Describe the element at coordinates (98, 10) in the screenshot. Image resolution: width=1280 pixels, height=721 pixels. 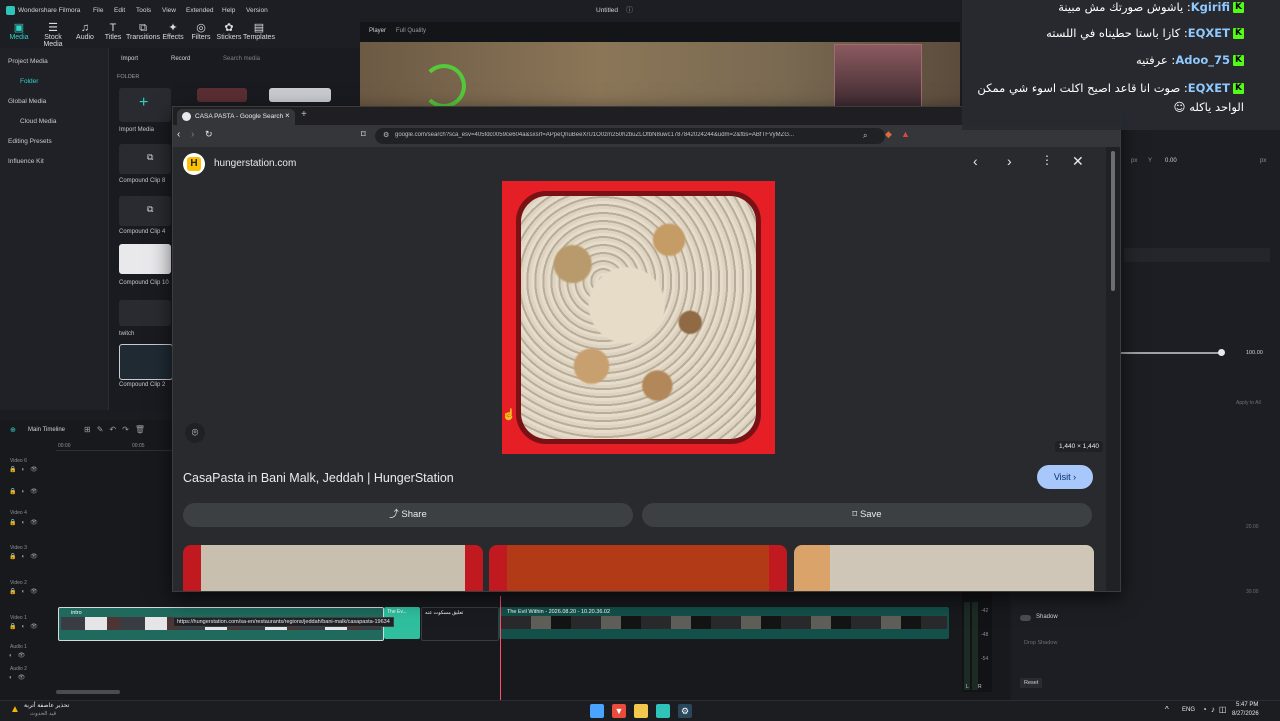
I see `menu-file: File` at that location.